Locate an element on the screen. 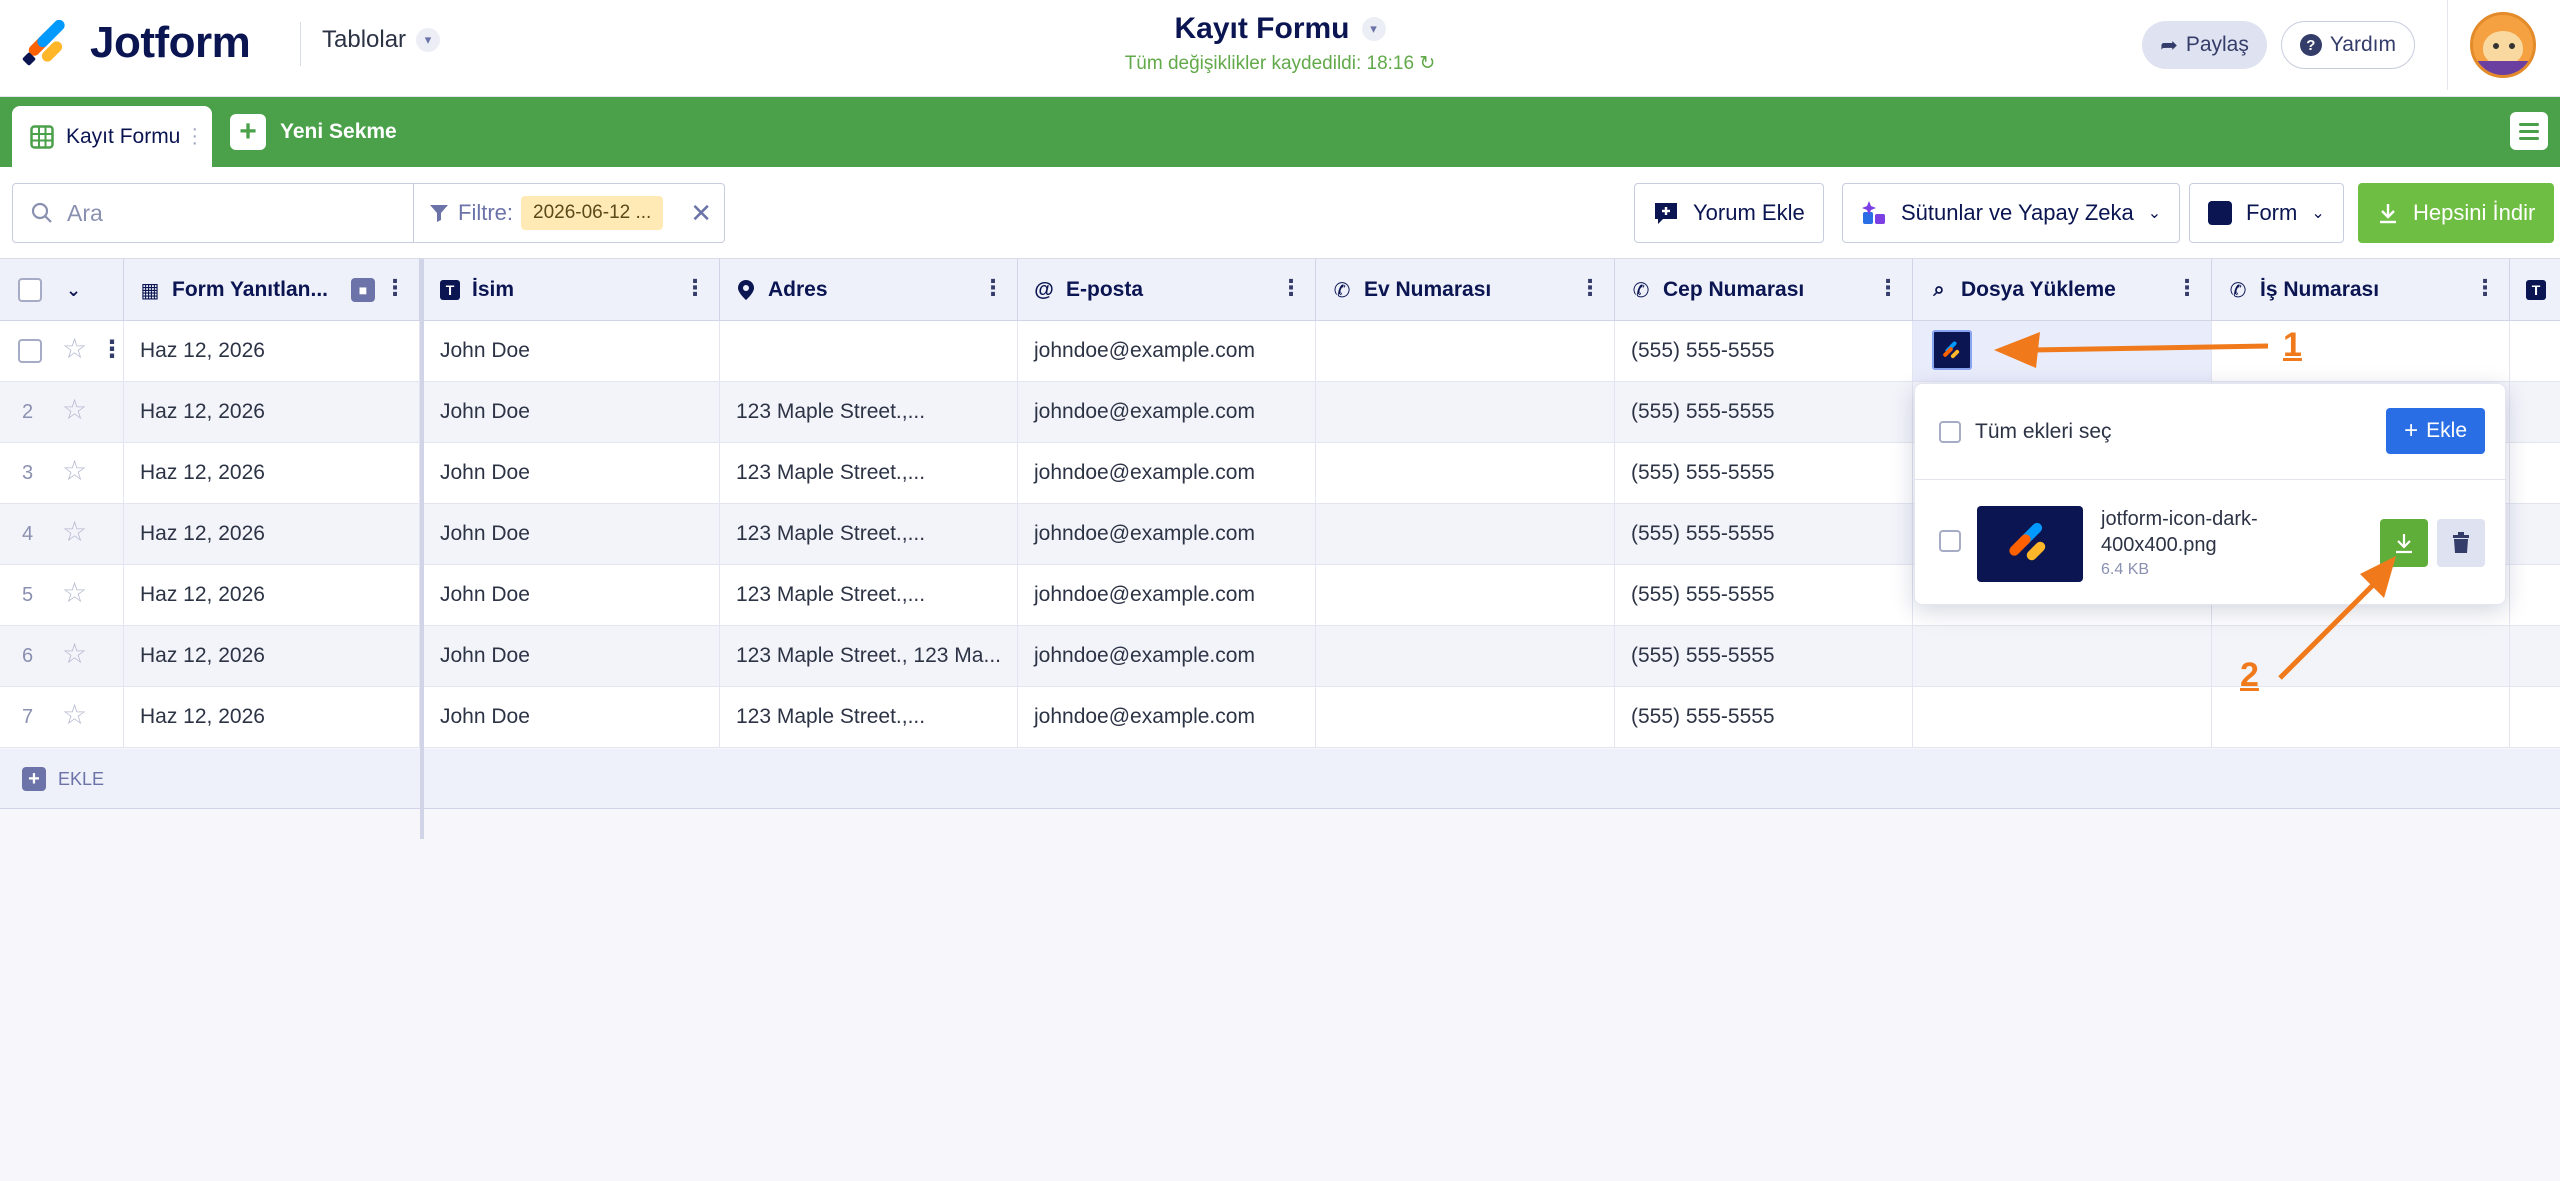  annotation-overlay is located at coordinates (2195, 506).